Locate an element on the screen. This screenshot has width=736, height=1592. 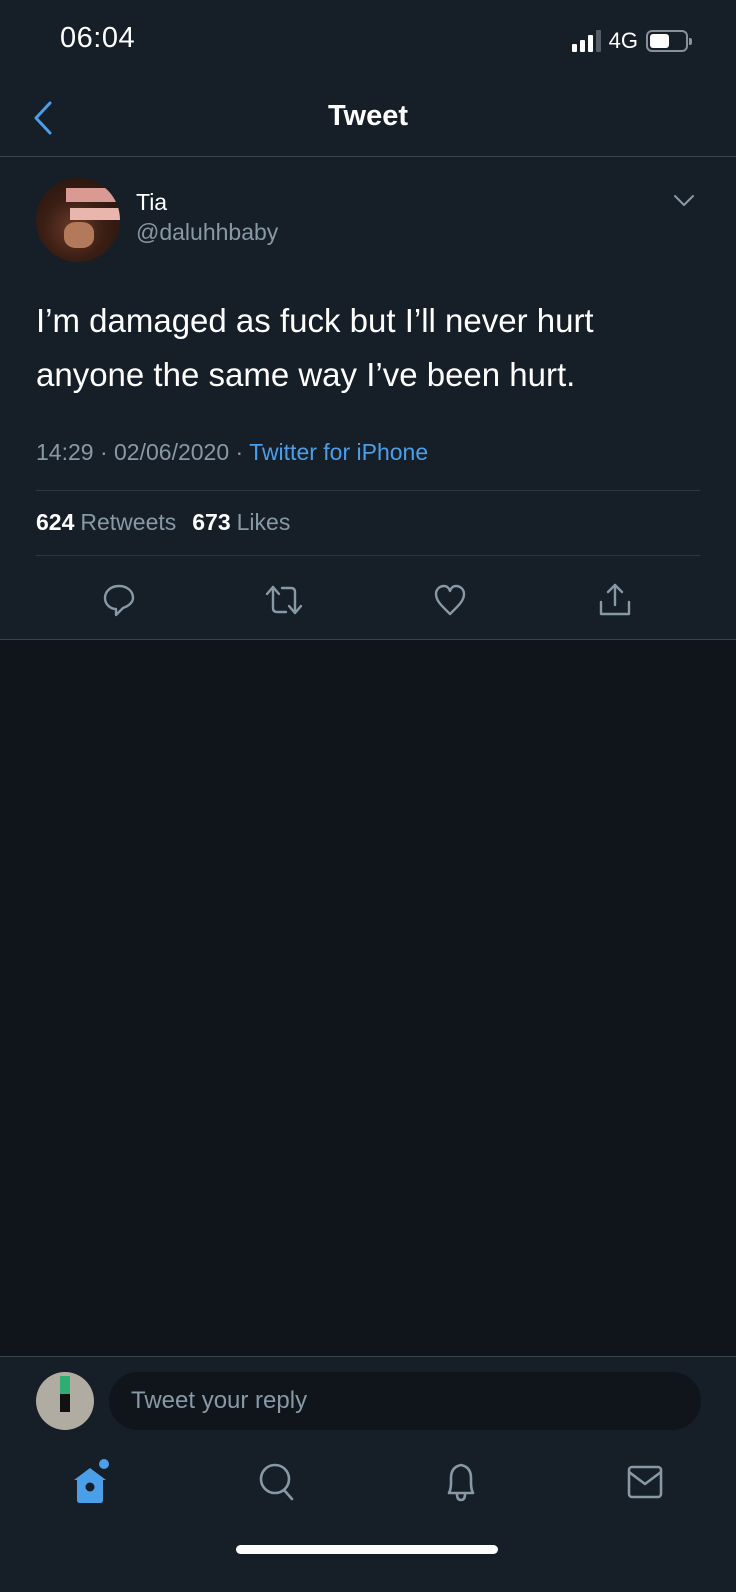
reply-icon is located at coordinates (119, 600).